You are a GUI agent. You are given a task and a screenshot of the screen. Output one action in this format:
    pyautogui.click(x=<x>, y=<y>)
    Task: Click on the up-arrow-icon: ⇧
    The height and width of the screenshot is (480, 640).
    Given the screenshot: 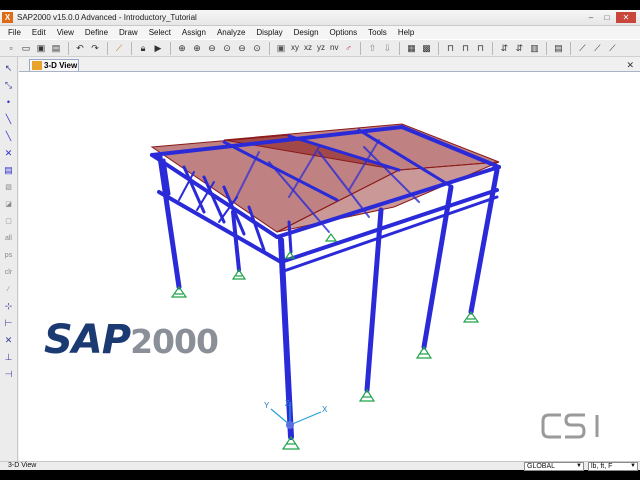 What is the action you would take?
    pyautogui.click(x=372, y=48)
    